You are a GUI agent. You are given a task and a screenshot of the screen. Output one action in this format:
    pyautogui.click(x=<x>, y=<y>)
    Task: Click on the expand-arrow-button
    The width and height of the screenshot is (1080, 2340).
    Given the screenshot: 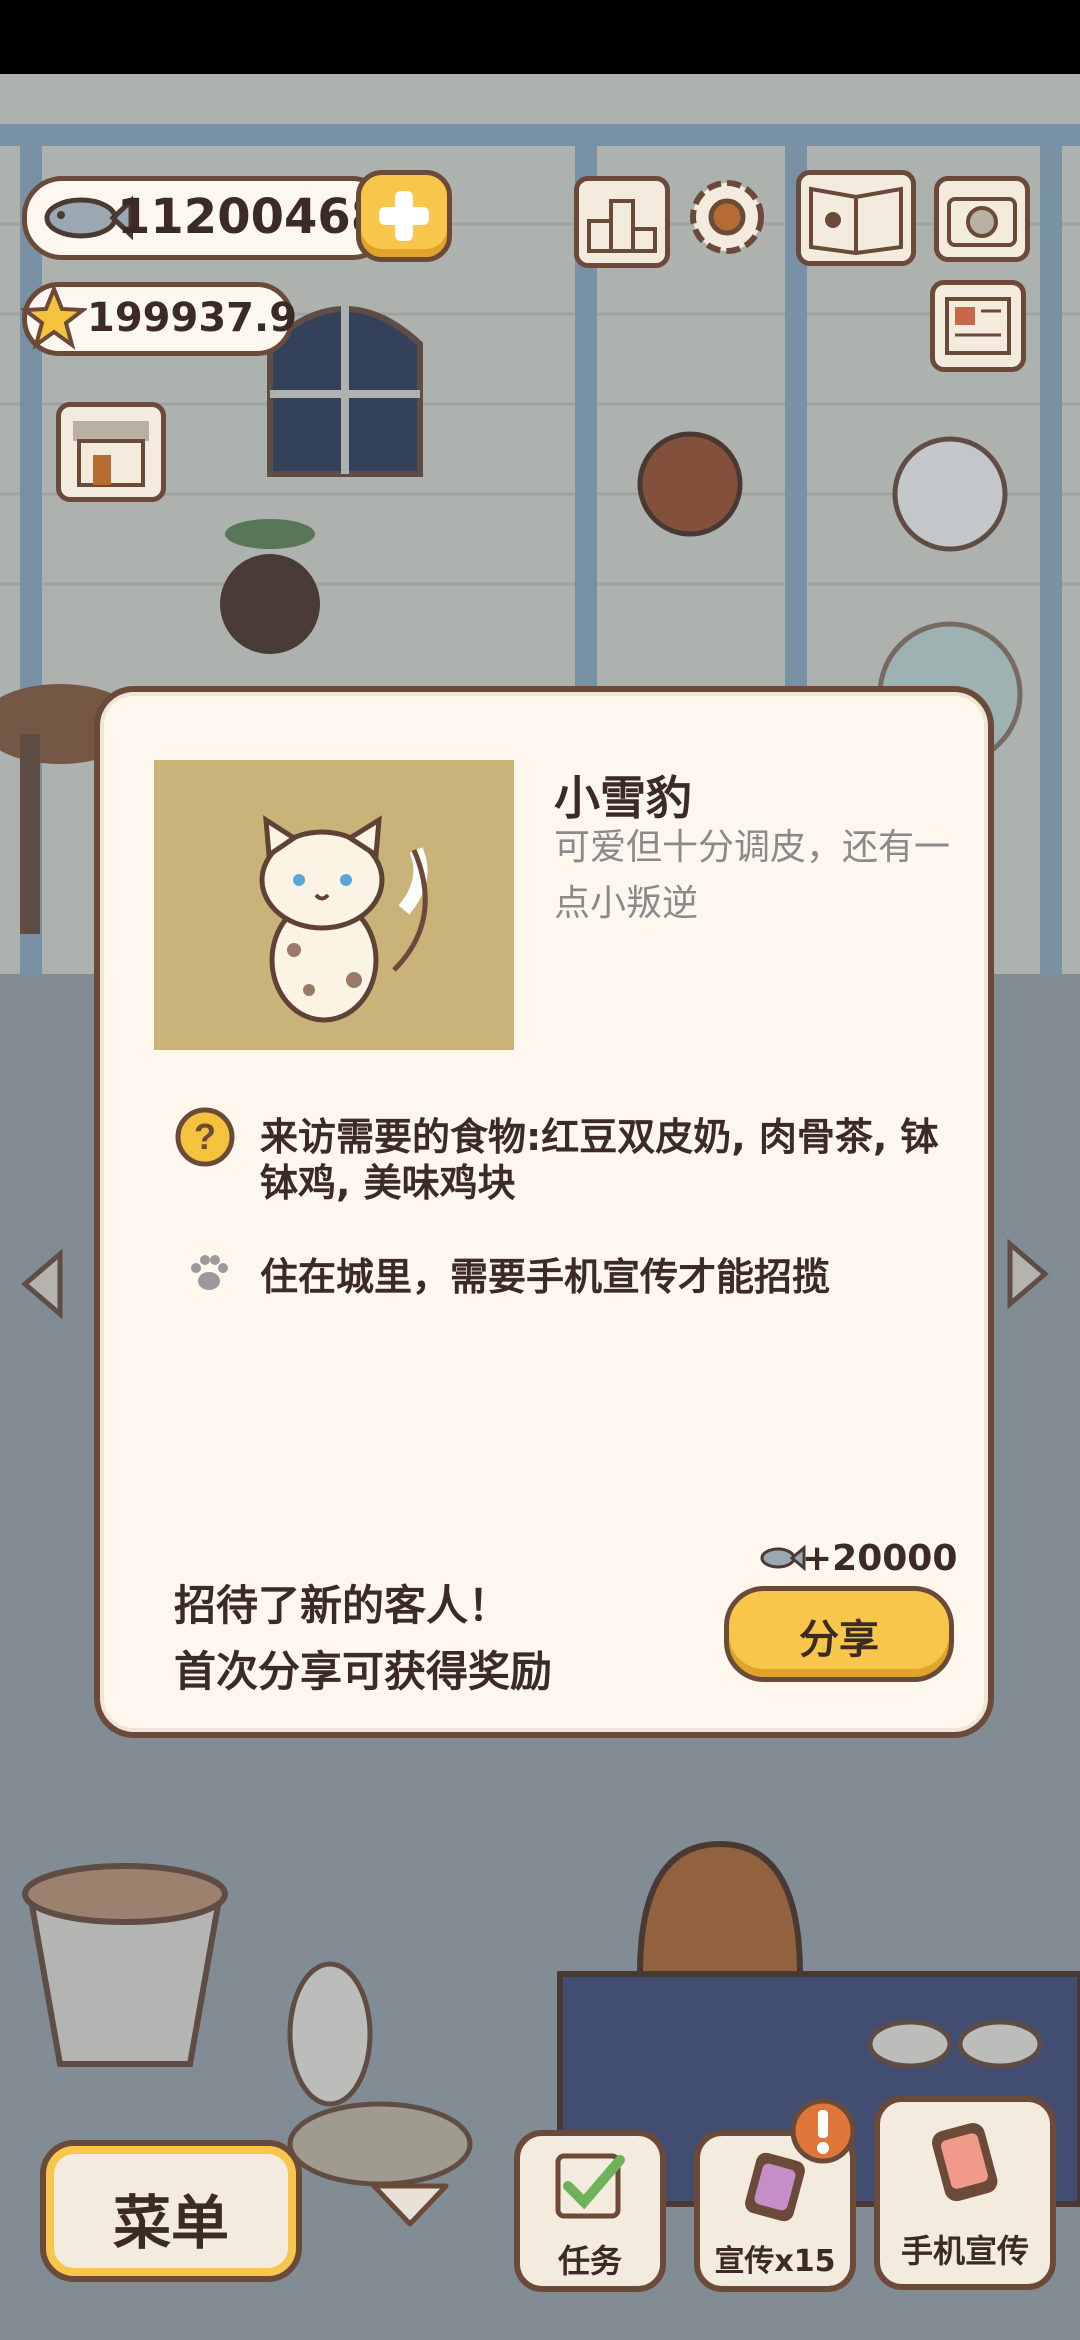 What is the action you would take?
    pyautogui.click(x=410, y=2205)
    